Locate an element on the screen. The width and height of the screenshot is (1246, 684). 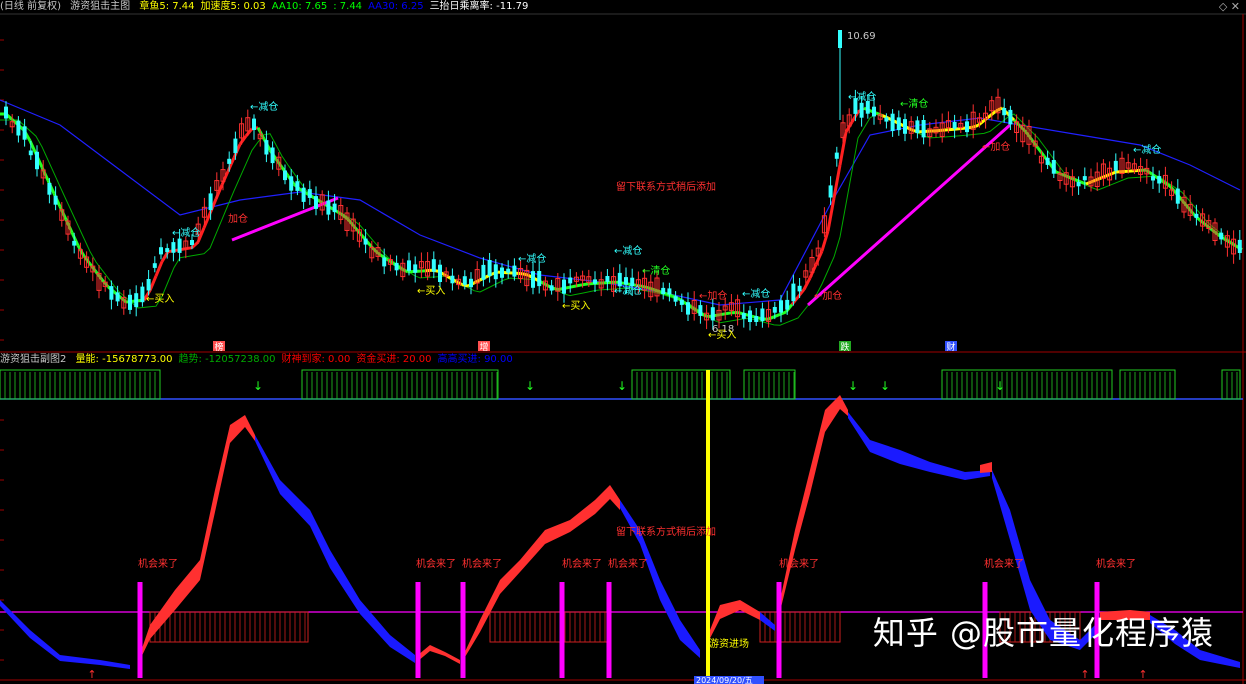
sub-note-label: 留下联系方式稍后添加 is located at coordinates (666, 531).